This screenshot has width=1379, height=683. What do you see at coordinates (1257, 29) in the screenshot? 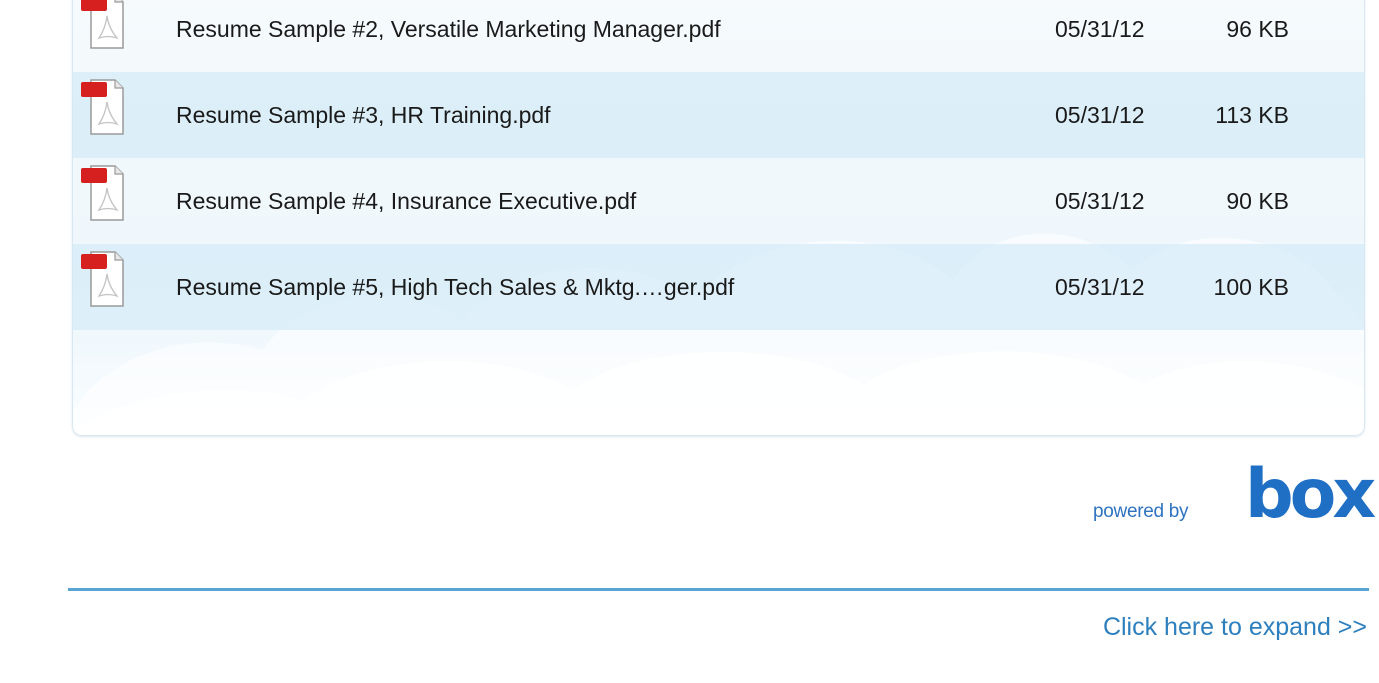
I see `file-size: 96 KB` at bounding box center [1257, 29].